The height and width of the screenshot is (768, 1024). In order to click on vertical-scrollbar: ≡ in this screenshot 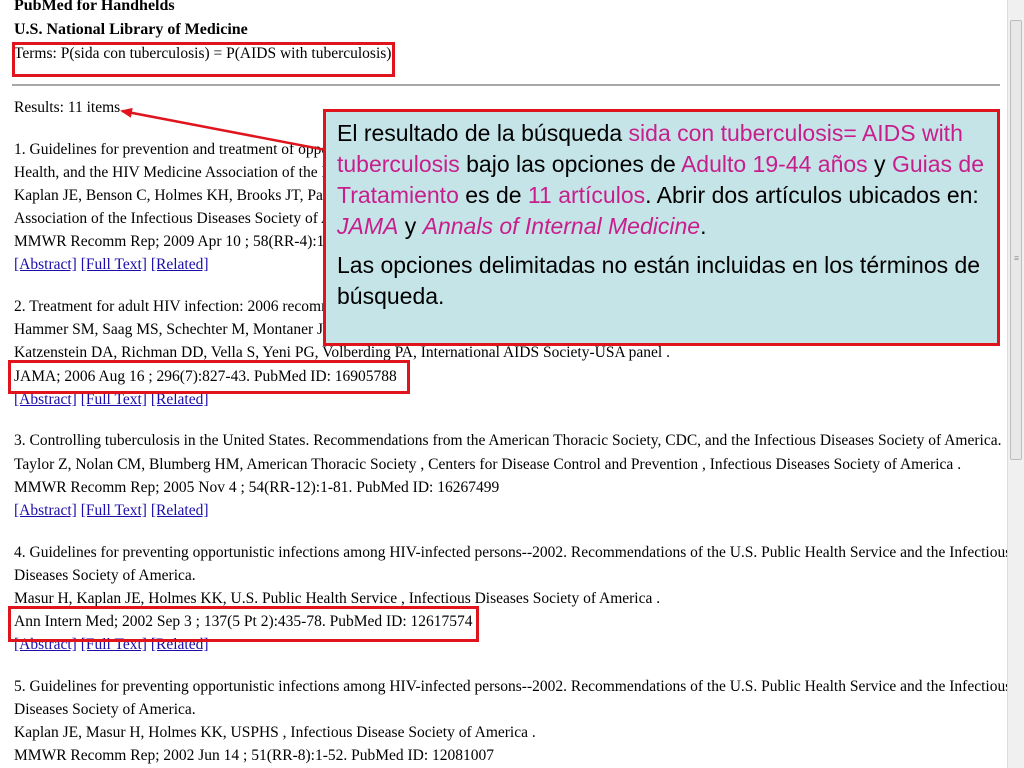, I will do `click(1015, 384)`.